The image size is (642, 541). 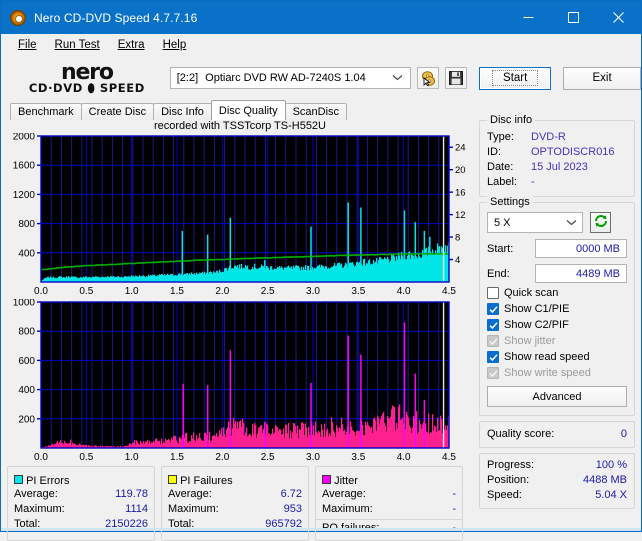 What do you see at coordinates (389, 494) in the screenshot?
I see `jitter-average-row: Average: -` at bounding box center [389, 494].